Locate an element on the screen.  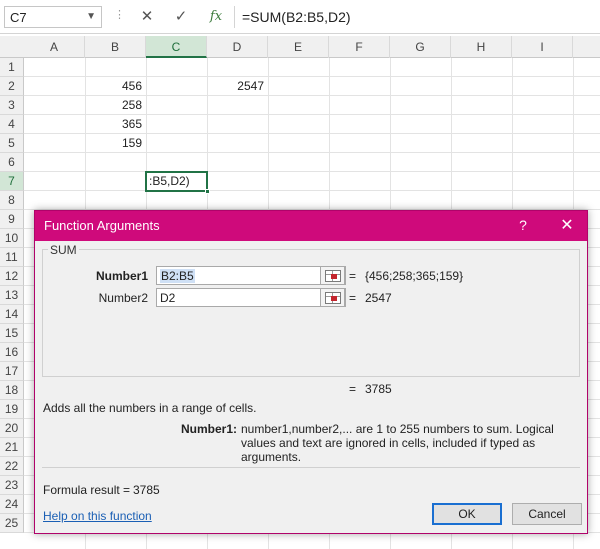
row-header-10: 10 is located at coordinates (12, 238).